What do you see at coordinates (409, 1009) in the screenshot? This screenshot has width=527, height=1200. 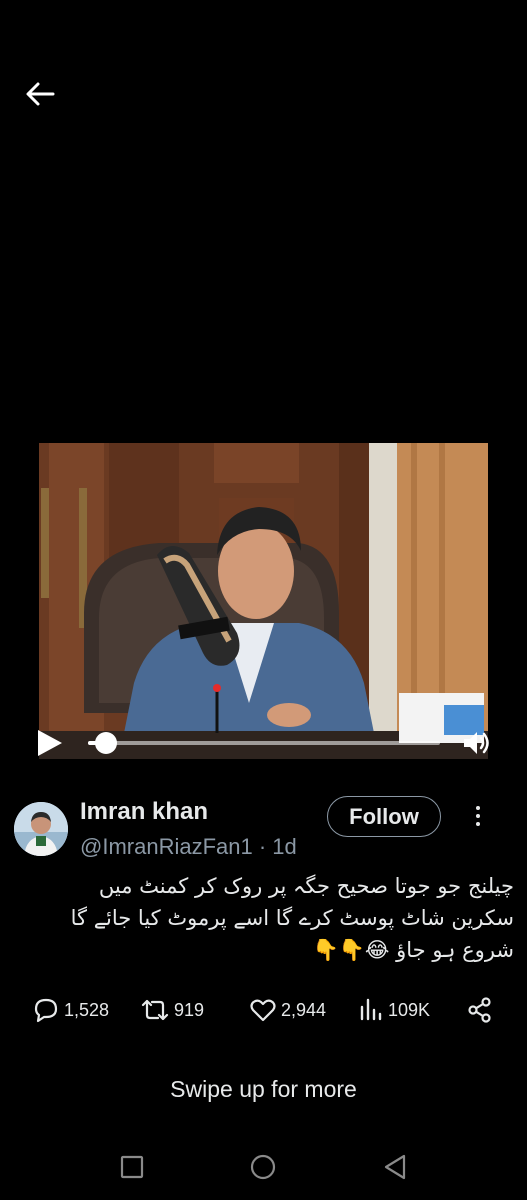 I see `views-count: 109K` at bounding box center [409, 1009].